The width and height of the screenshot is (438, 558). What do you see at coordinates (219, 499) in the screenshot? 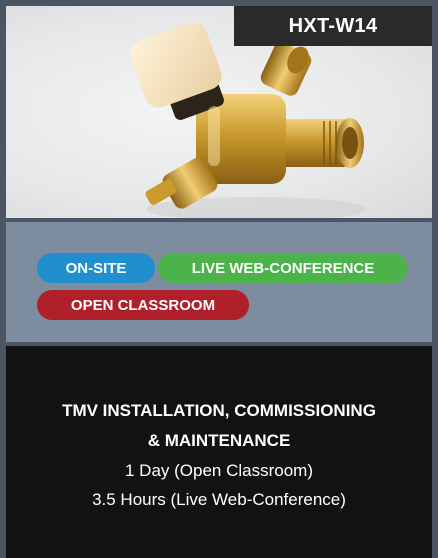
I see `duration-web-conference: 3.5 Hours (Live Web-Conference)` at bounding box center [219, 499].